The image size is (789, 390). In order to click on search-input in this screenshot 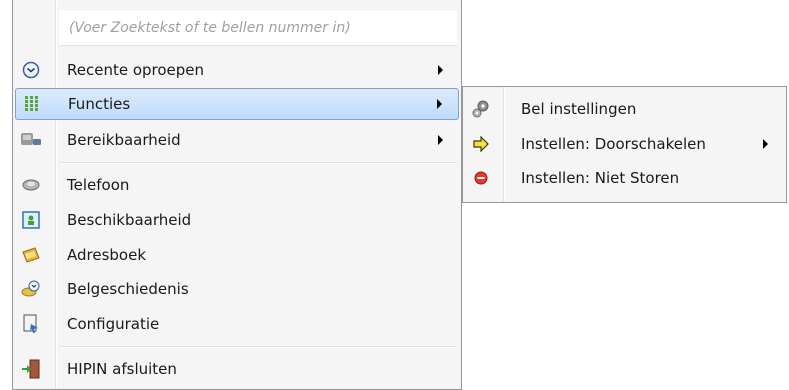, I will do `click(258, 28)`.